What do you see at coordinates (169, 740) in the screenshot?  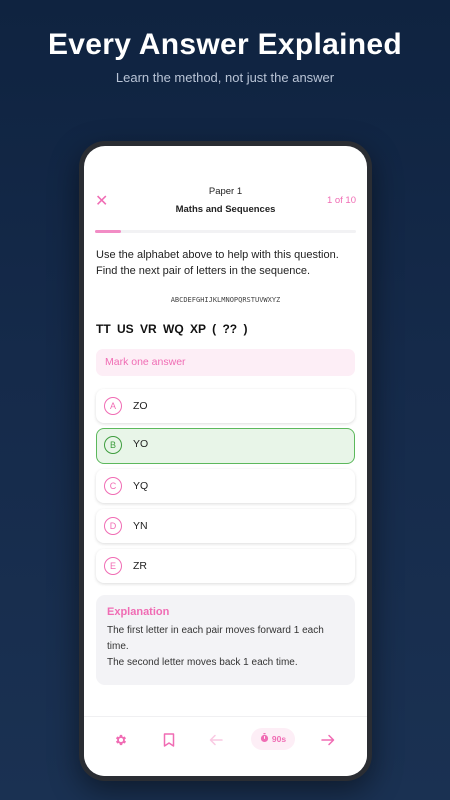 I see `bookmark-icon` at bounding box center [169, 740].